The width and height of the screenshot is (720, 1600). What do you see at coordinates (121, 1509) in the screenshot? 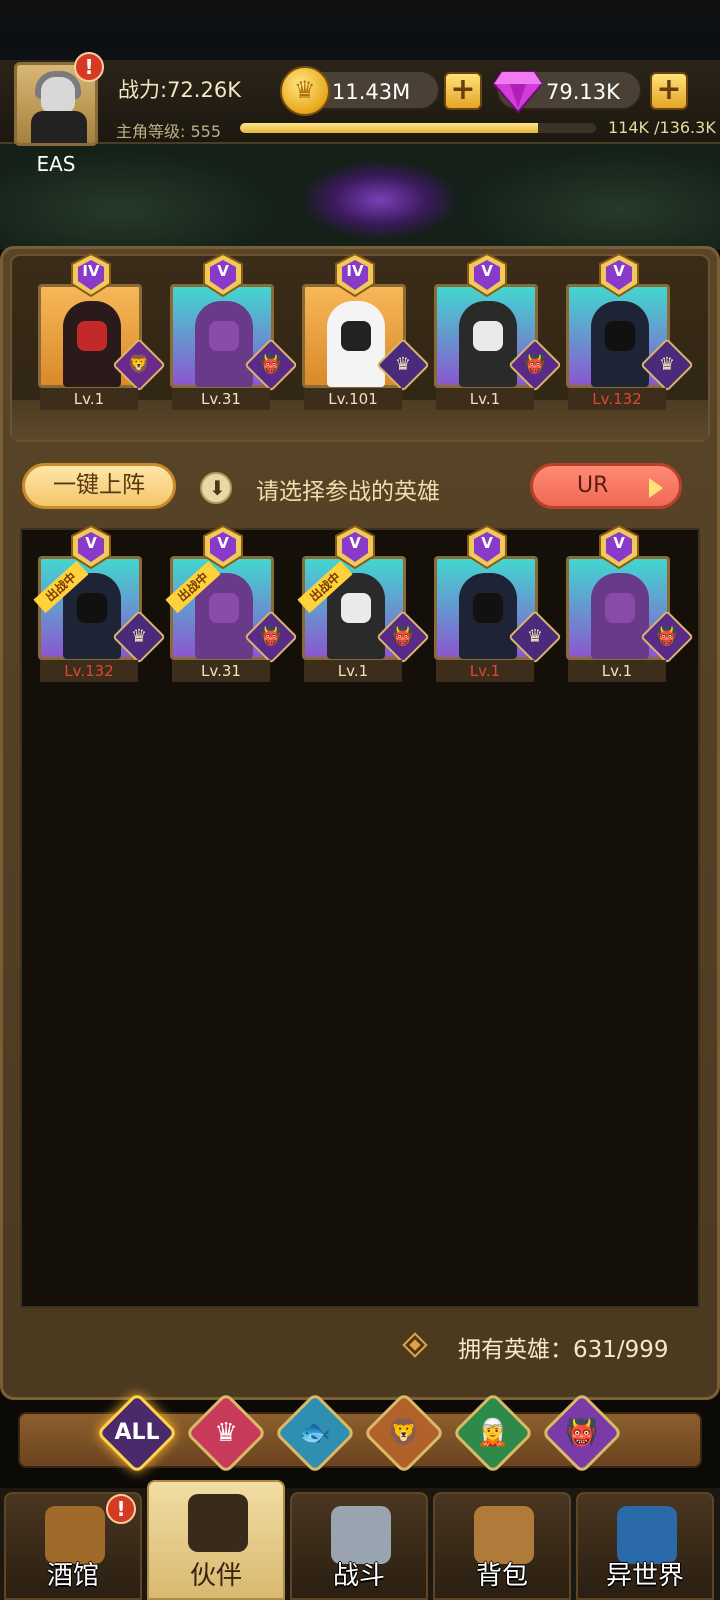
I see `tavern-alert-icon: !` at bounding box center [121, 1509].